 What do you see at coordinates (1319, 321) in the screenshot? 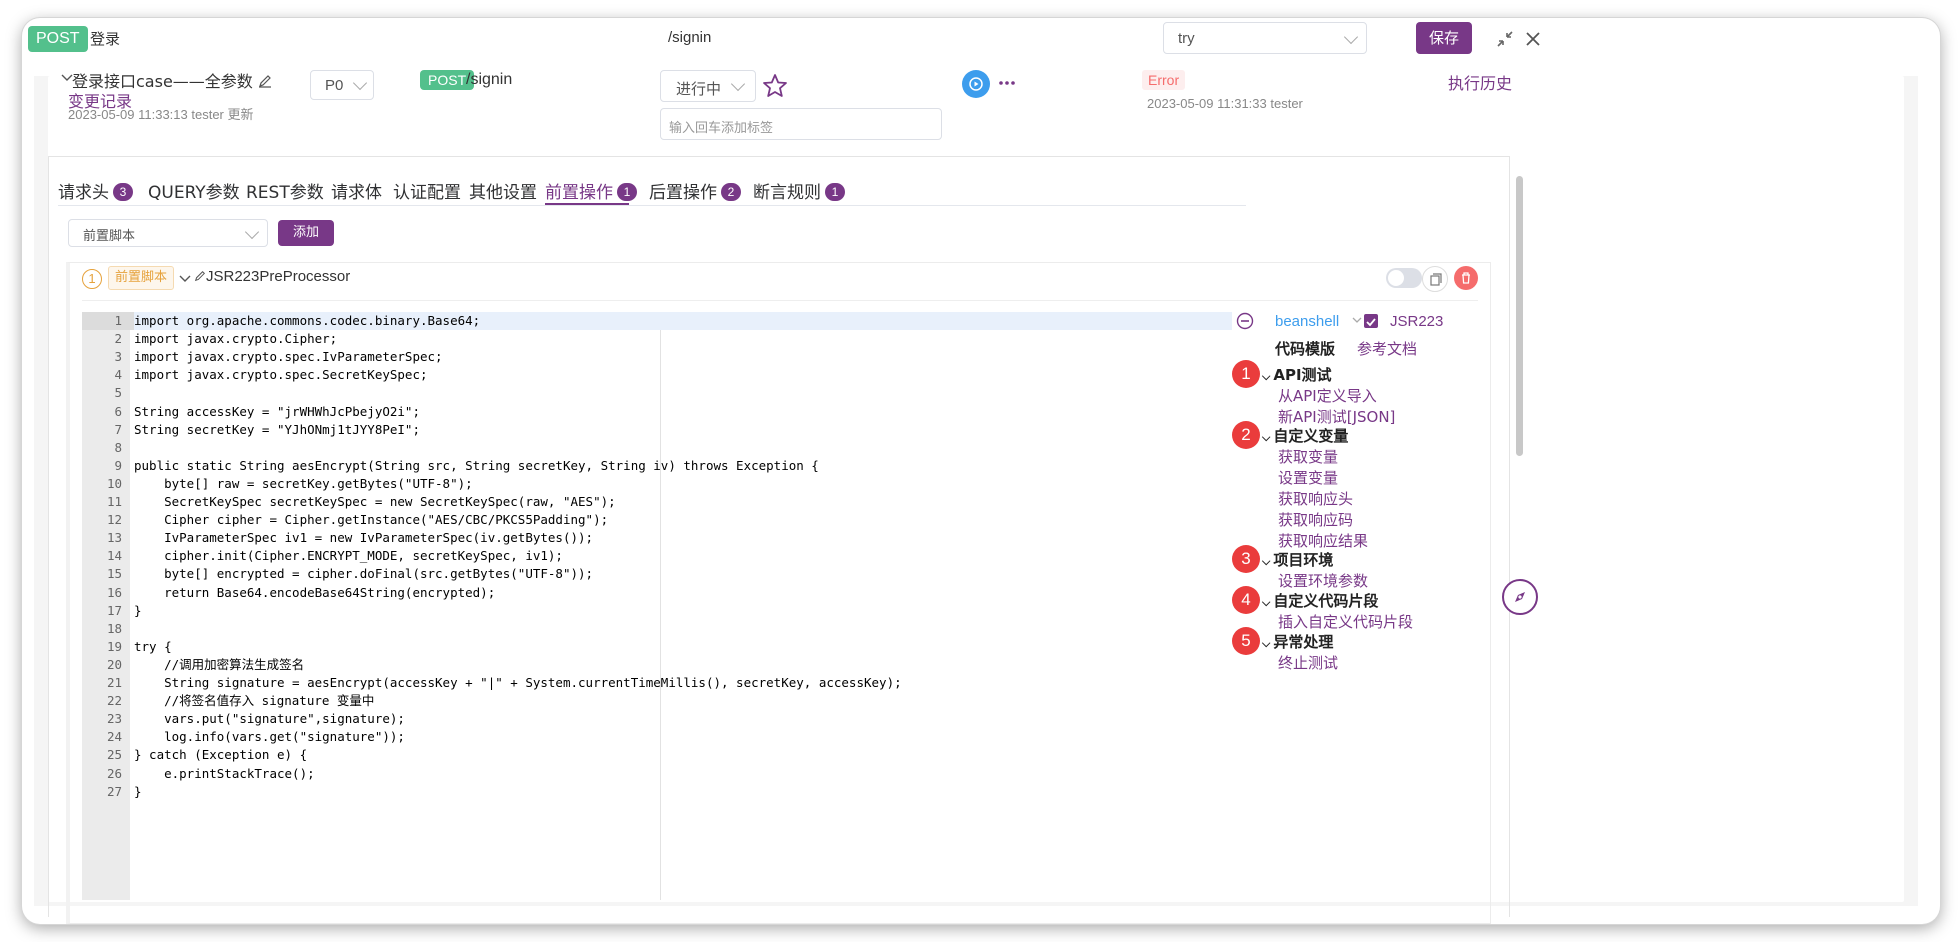
I see `language-select: beanshell` at bounding box center [1319, 321].